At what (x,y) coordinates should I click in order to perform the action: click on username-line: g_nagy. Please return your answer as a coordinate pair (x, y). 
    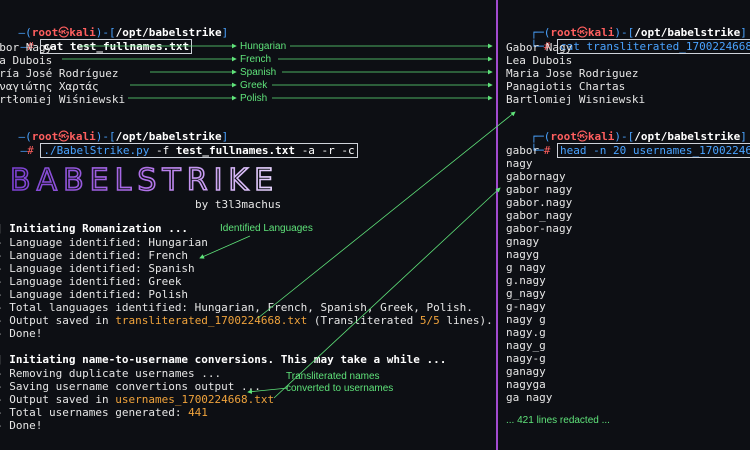
    Looking at the image, I should click on (526, 293).